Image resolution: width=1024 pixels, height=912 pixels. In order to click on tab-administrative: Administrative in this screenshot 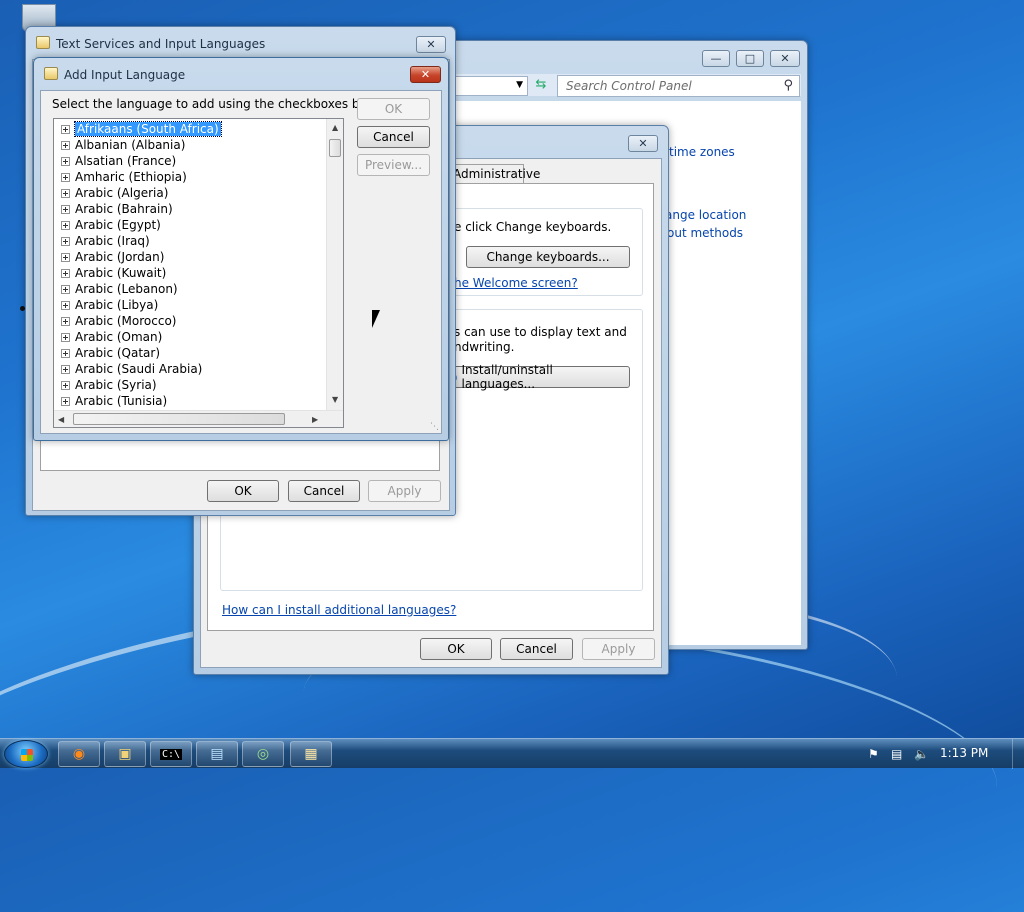, I will do `click(496, 174)`.